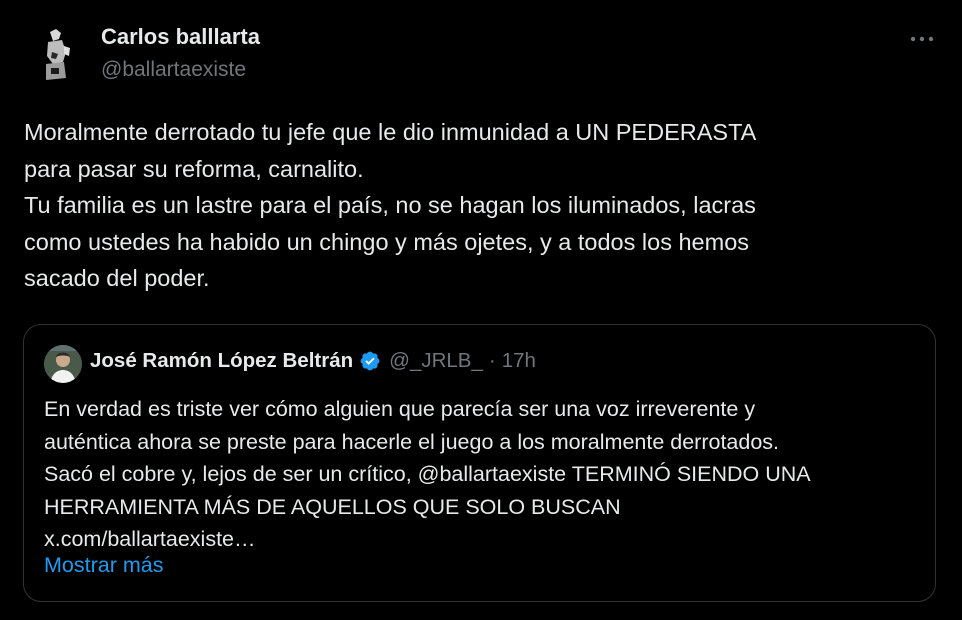  What do you see at coordinates (436, 361) in the screenshot?
I see `quoted-author-handle: @_JRLB_` at bounding box center [436, 361].